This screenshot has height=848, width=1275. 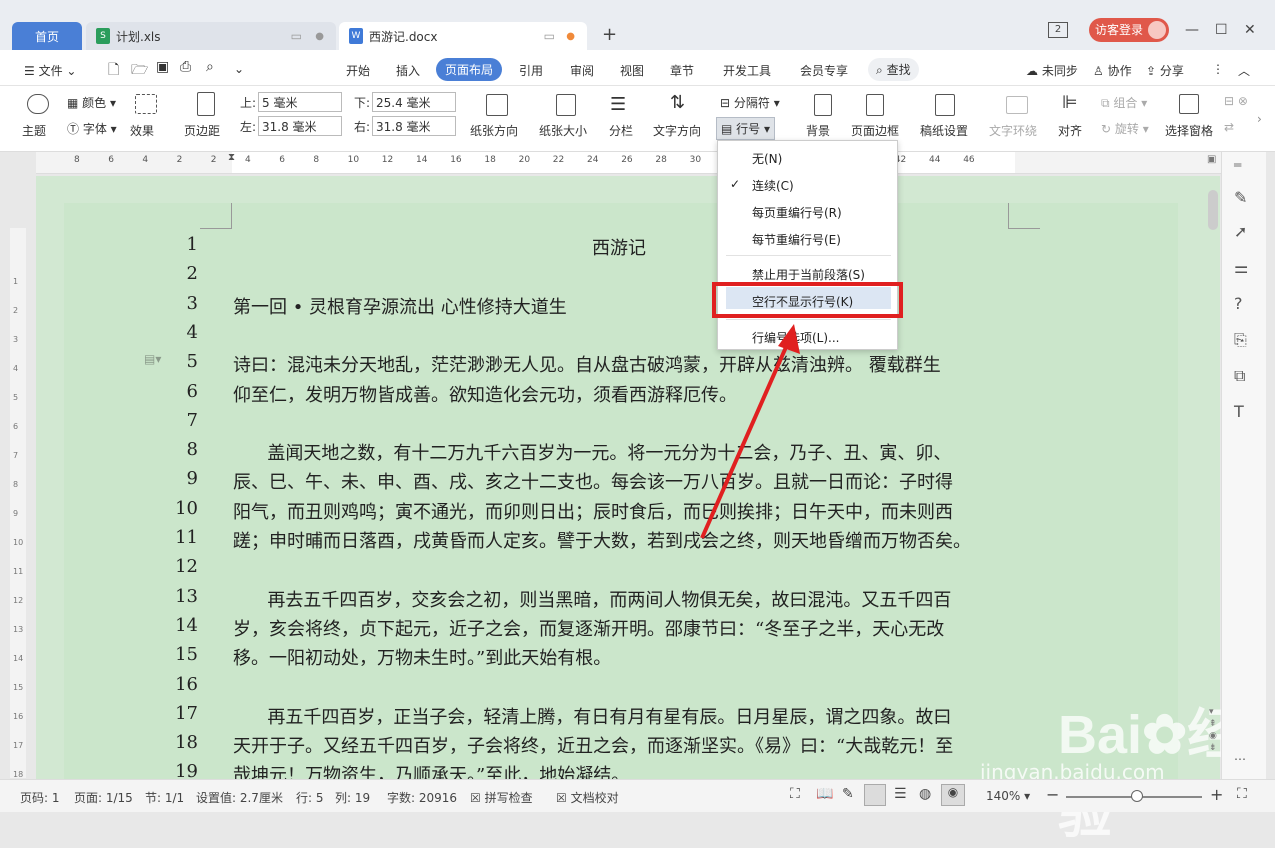 What do you see at coordinates (1244, 70) in the screenshot?
I see `collapse-ribbon-icon: ︿` at bounding box center [1244, 70].